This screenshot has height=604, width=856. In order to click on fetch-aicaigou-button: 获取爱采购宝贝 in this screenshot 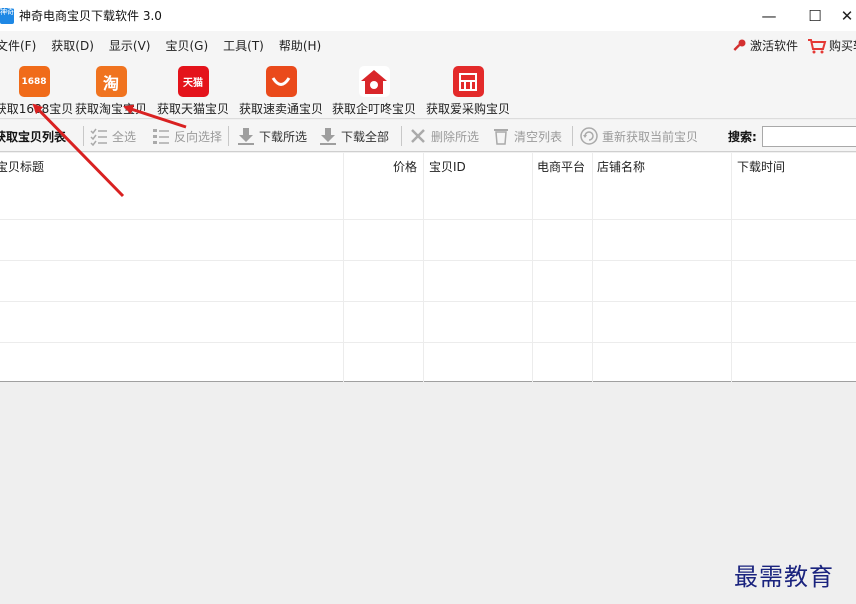, I will do `click(468, 89)`.